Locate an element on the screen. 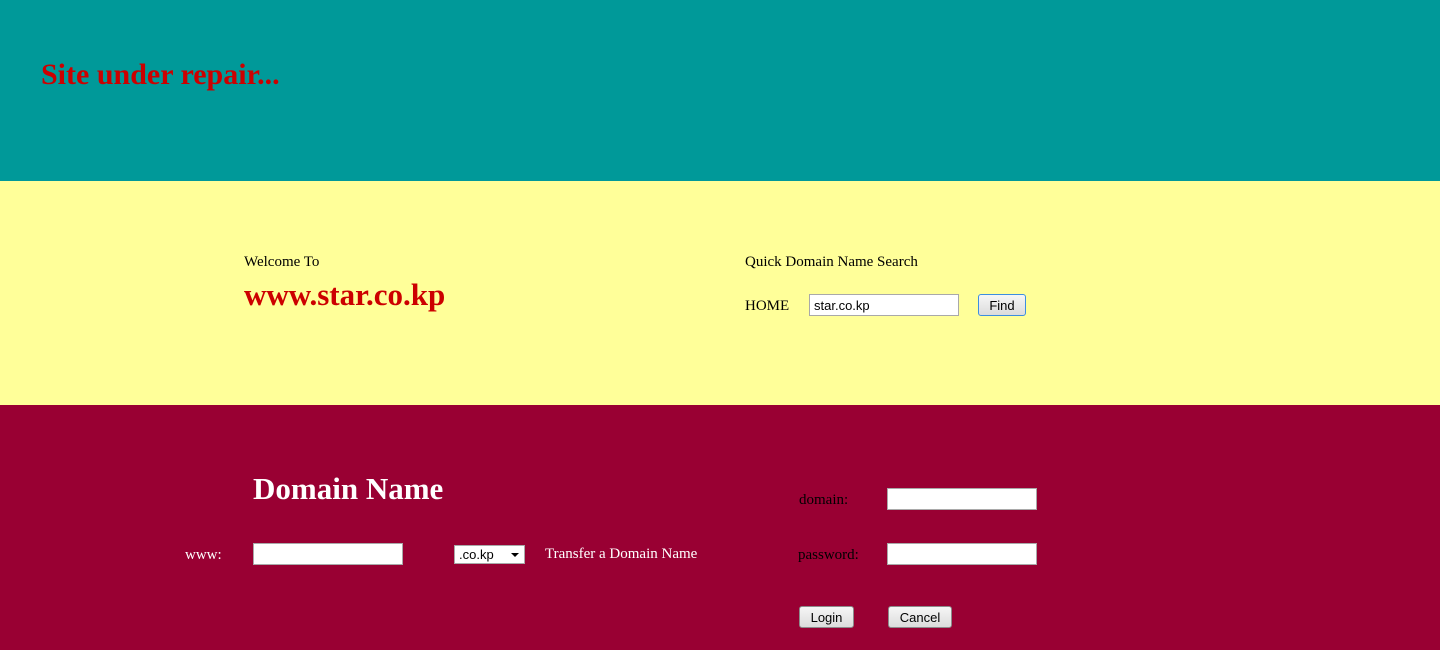 The height and width of the screenshot is (650, 1440). quick-search-title: Quick Domain Name Search is located at coordinates (831, 262).